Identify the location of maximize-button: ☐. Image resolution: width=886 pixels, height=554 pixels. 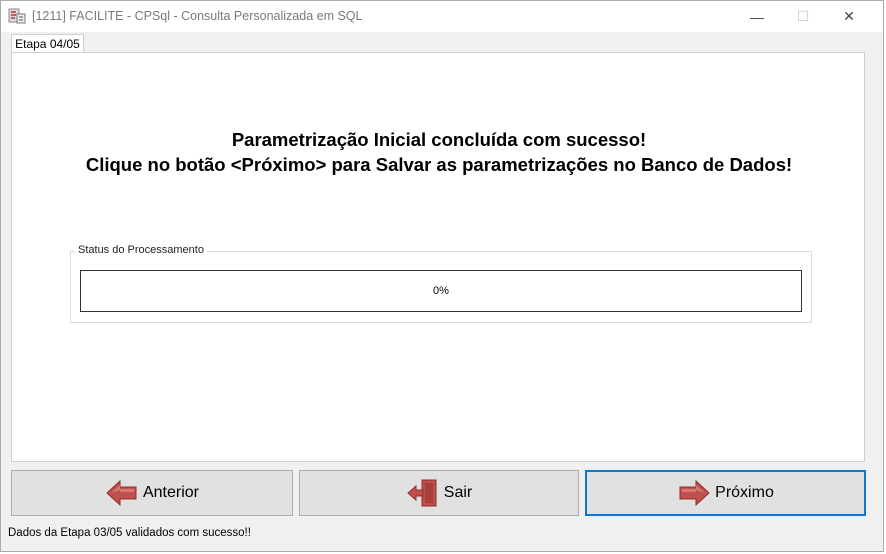
(803, 16).